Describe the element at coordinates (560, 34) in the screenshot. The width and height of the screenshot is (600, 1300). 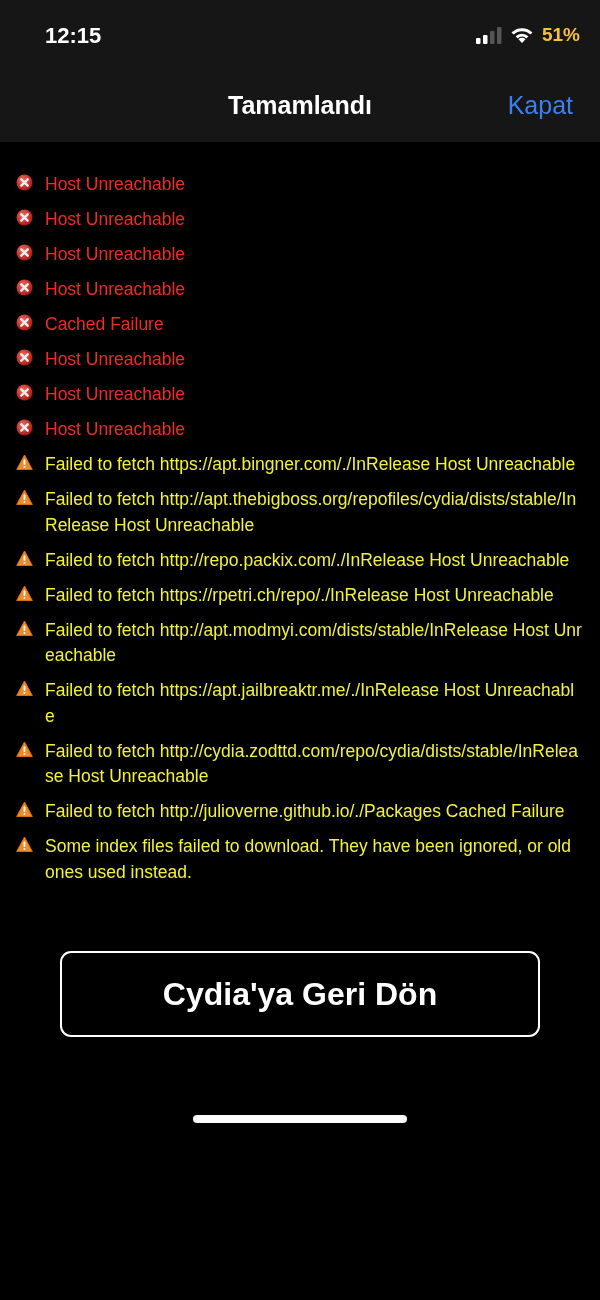
I see `battery-percentage: 51%` at that location.